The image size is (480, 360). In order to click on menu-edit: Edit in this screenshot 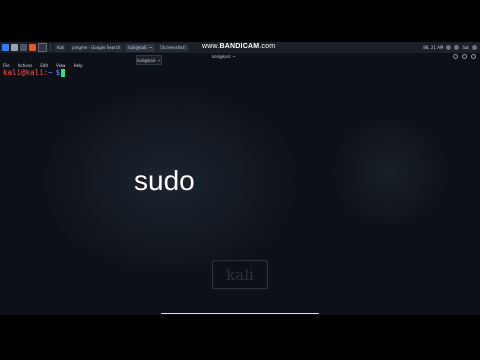, I will do `click(44, 65)`.